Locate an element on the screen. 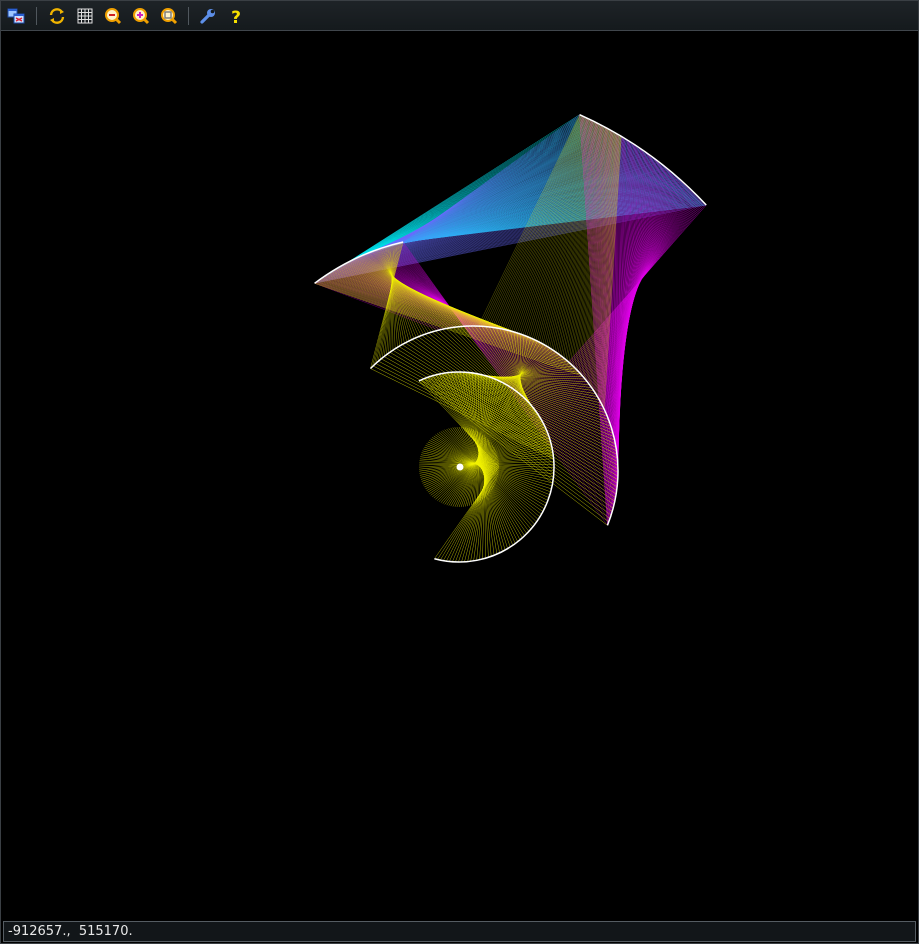 This screenshot has height=944, width=919. grid-icon is located at coordinates (85, 16).